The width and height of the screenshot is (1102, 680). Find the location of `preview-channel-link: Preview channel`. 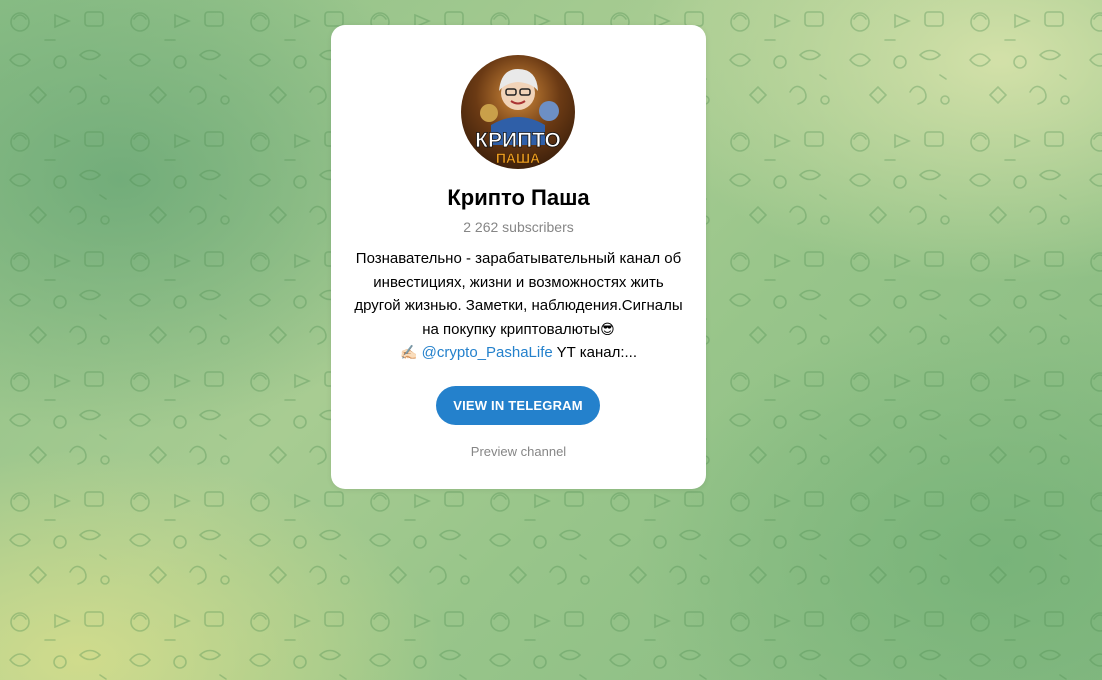

preview-channel-link: Preview channel is located at coordinates (518, 451).